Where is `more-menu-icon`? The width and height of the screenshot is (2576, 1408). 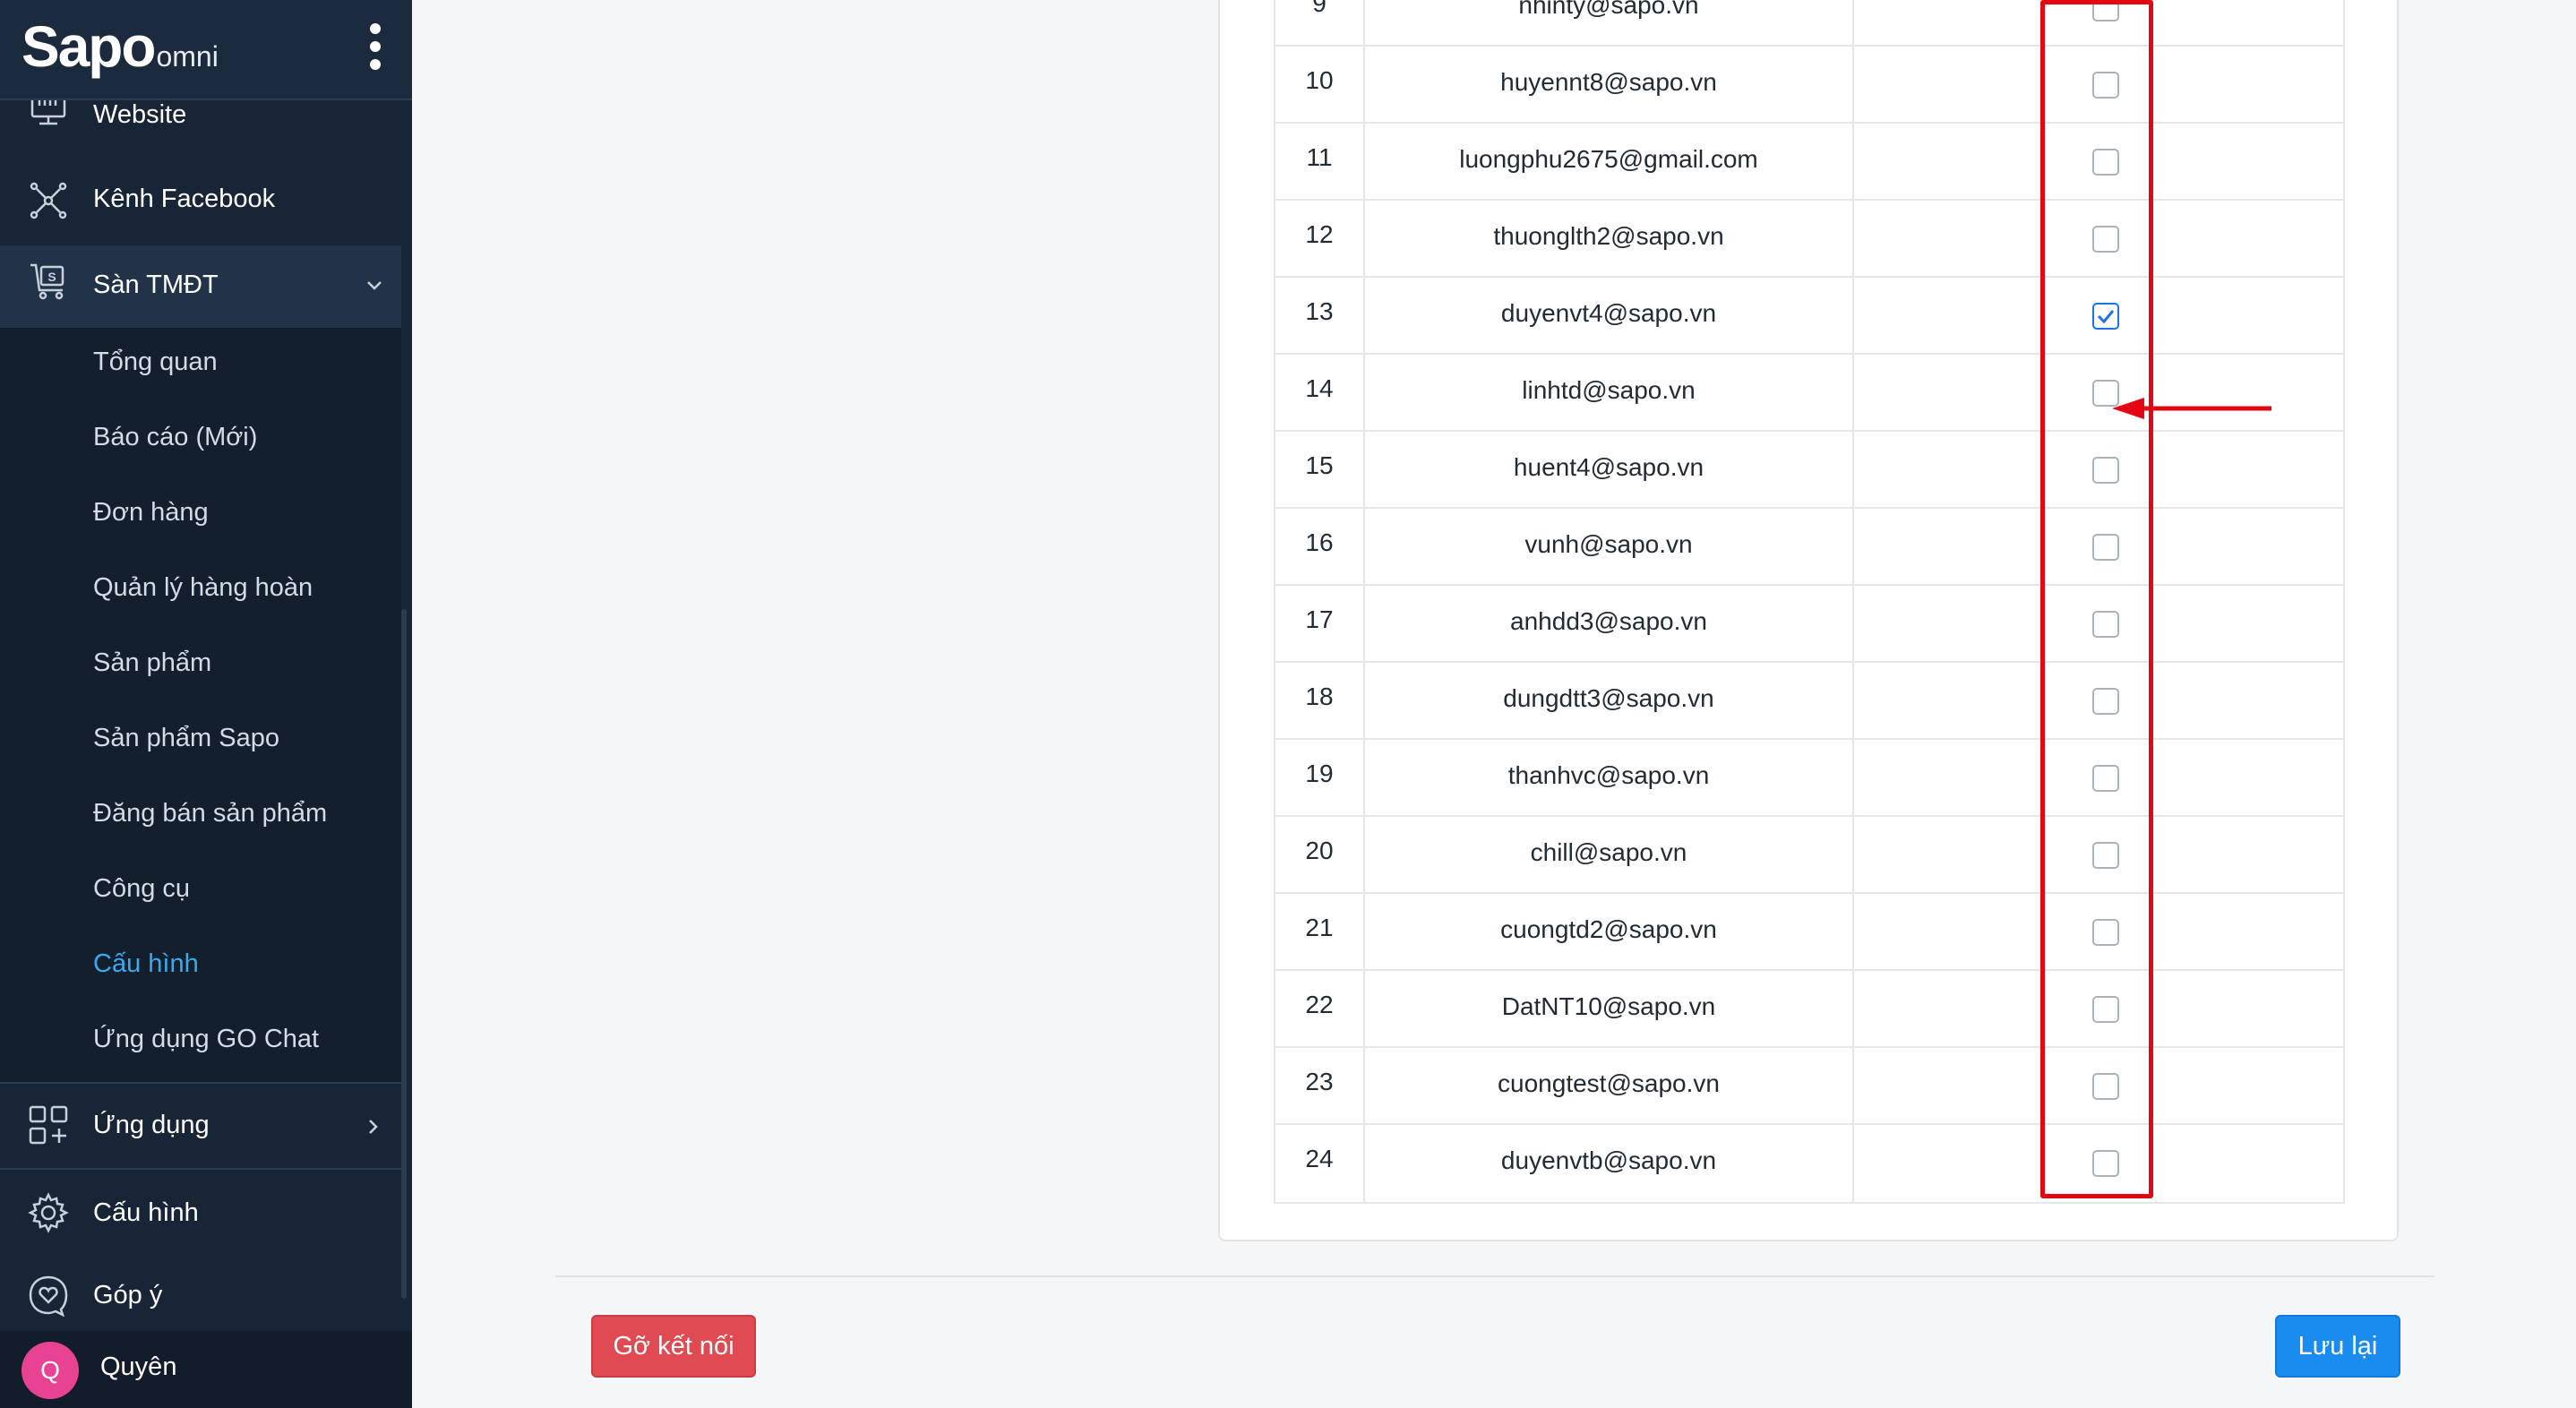
more-menu-icon is located at coordinates (375, 46).